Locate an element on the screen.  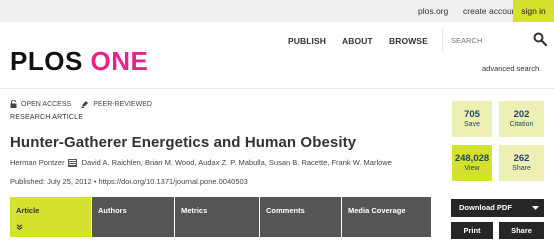
metric-view-value: 248,028 is located at coordinates (472, 158).